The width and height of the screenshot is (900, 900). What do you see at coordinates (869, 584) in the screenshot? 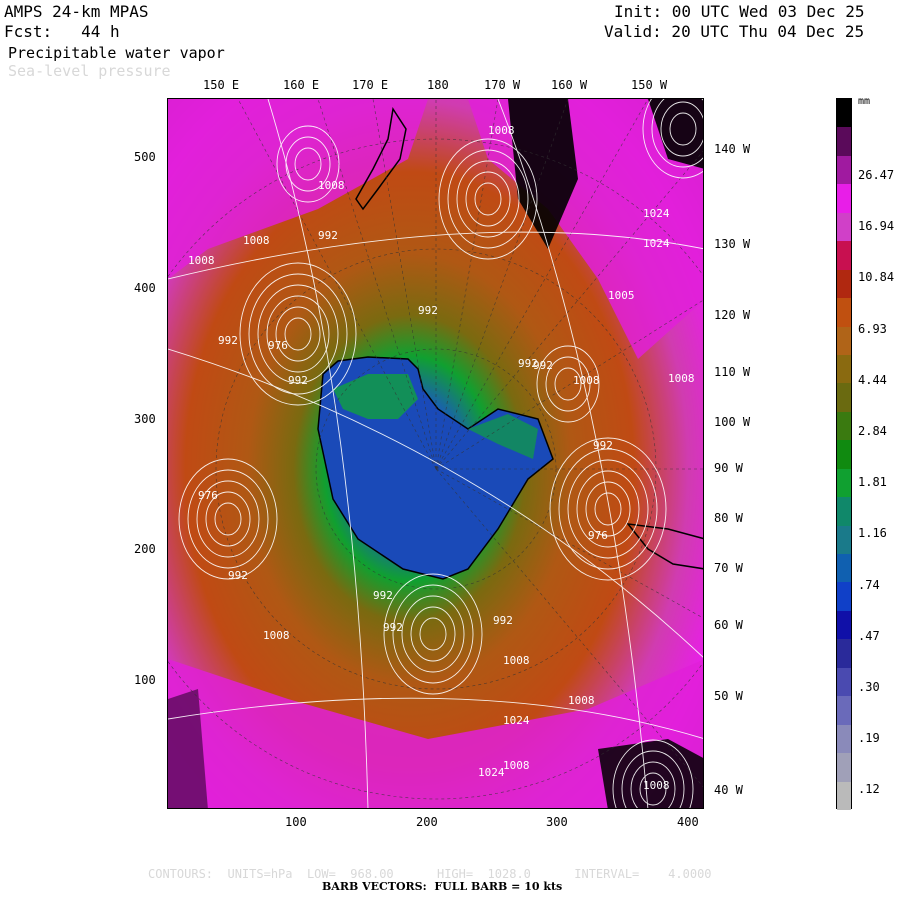
I see `colorbar-label: .74` at bounding box center [869, 584].